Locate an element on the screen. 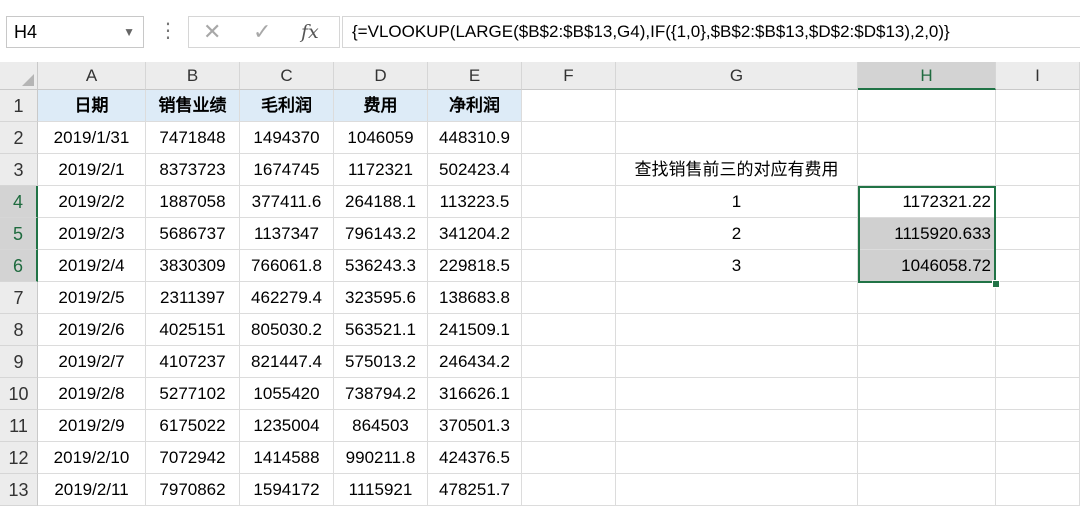 Image resolution: width=1080 pixels, height=520 pixels. number-cell: 7072942 is located at coordinates (193, 458).